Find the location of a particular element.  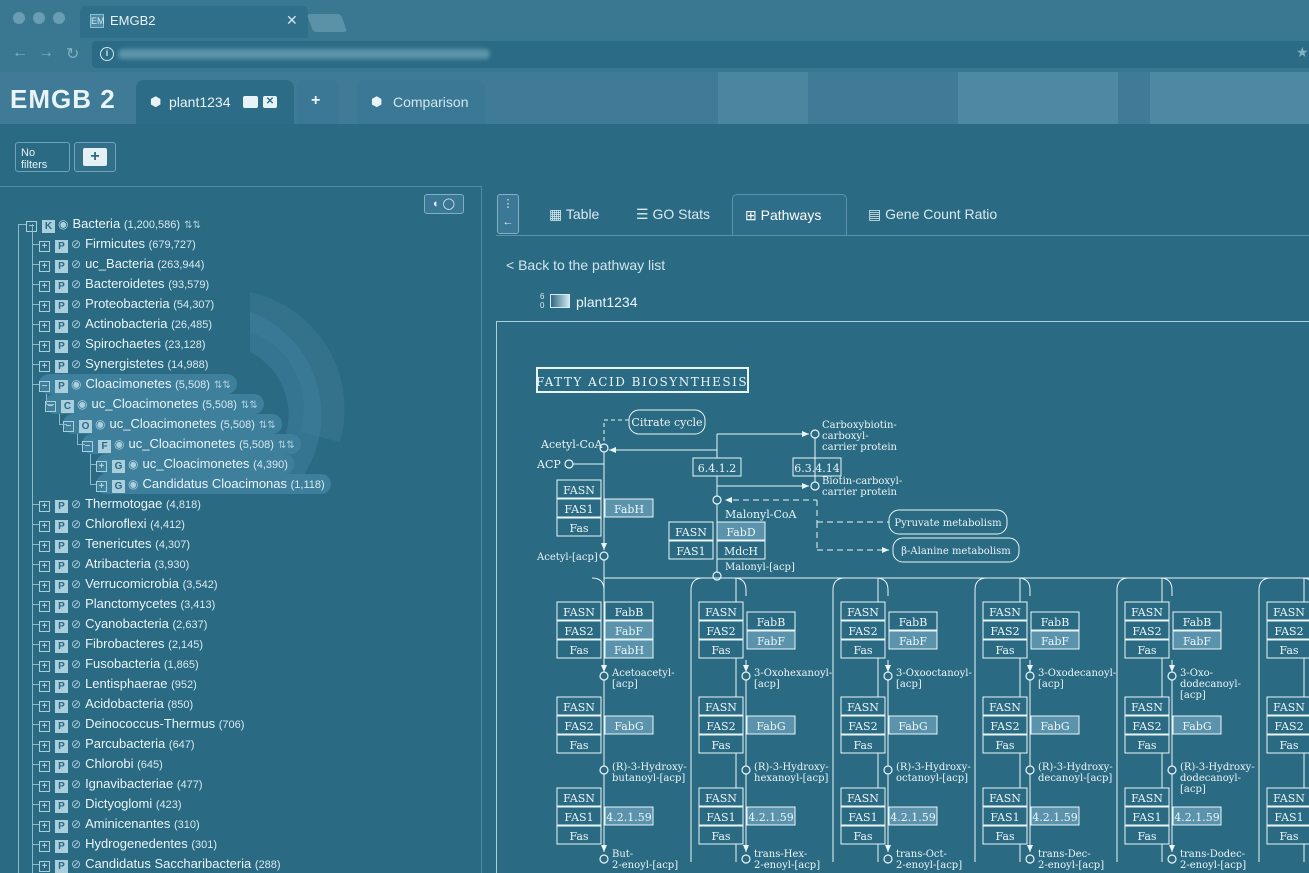

tree-node: + P ⊘ Thermotogae (4,818) is located at coordinates (120, 504).